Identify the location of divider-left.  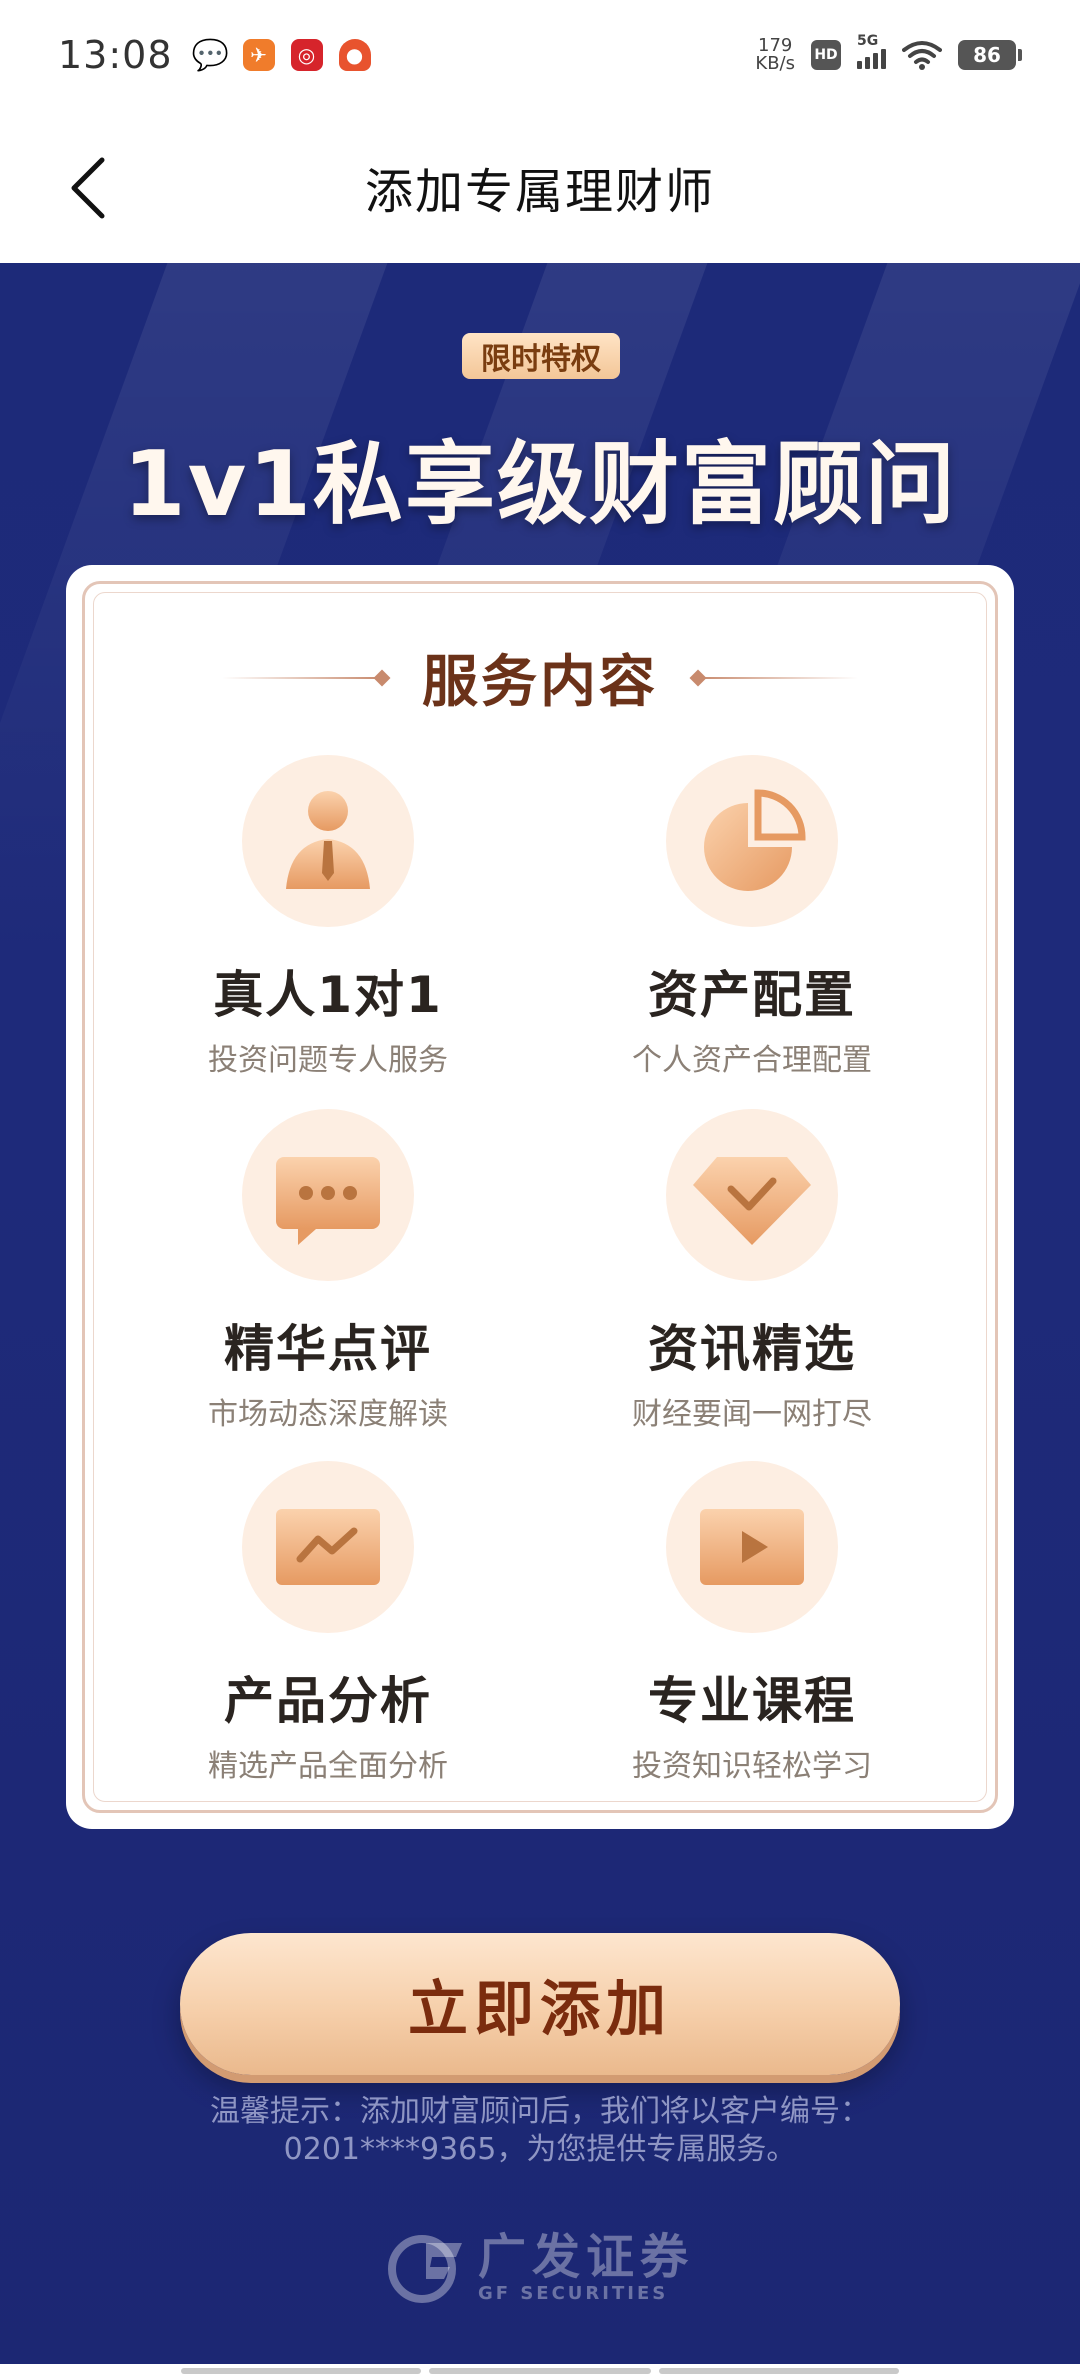
(306, 677).